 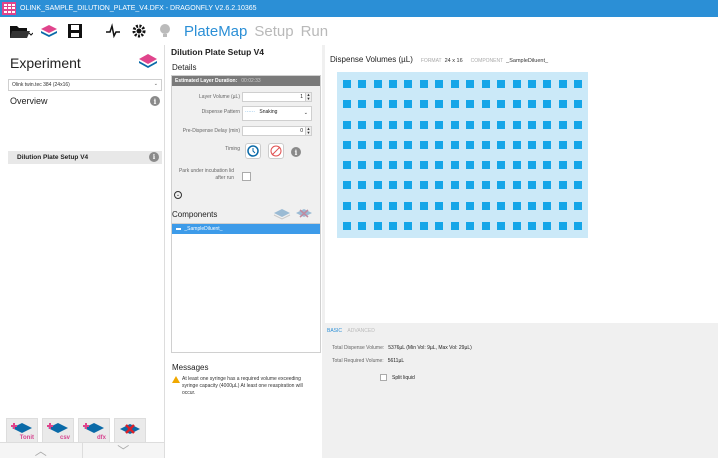 What do you see at coordinates (85, 85) in the screenshot?
I see `plate-type-select: Olink twin.tec 384 (24x16) ⌄` at bounding box center [85, 85].